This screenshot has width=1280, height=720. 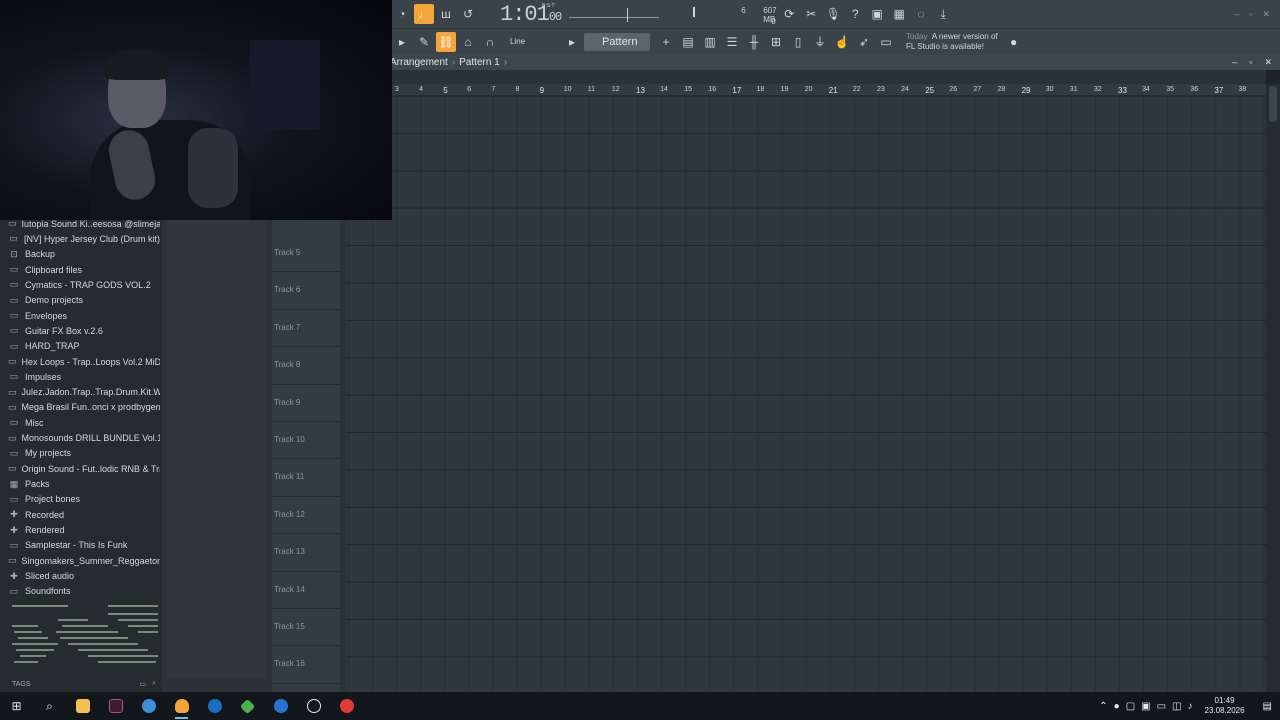 What do you see at coordinates (1130, 706) in the screenshot?
I see `tray-icon-1: ▢` at bounding box center [1130, 706].